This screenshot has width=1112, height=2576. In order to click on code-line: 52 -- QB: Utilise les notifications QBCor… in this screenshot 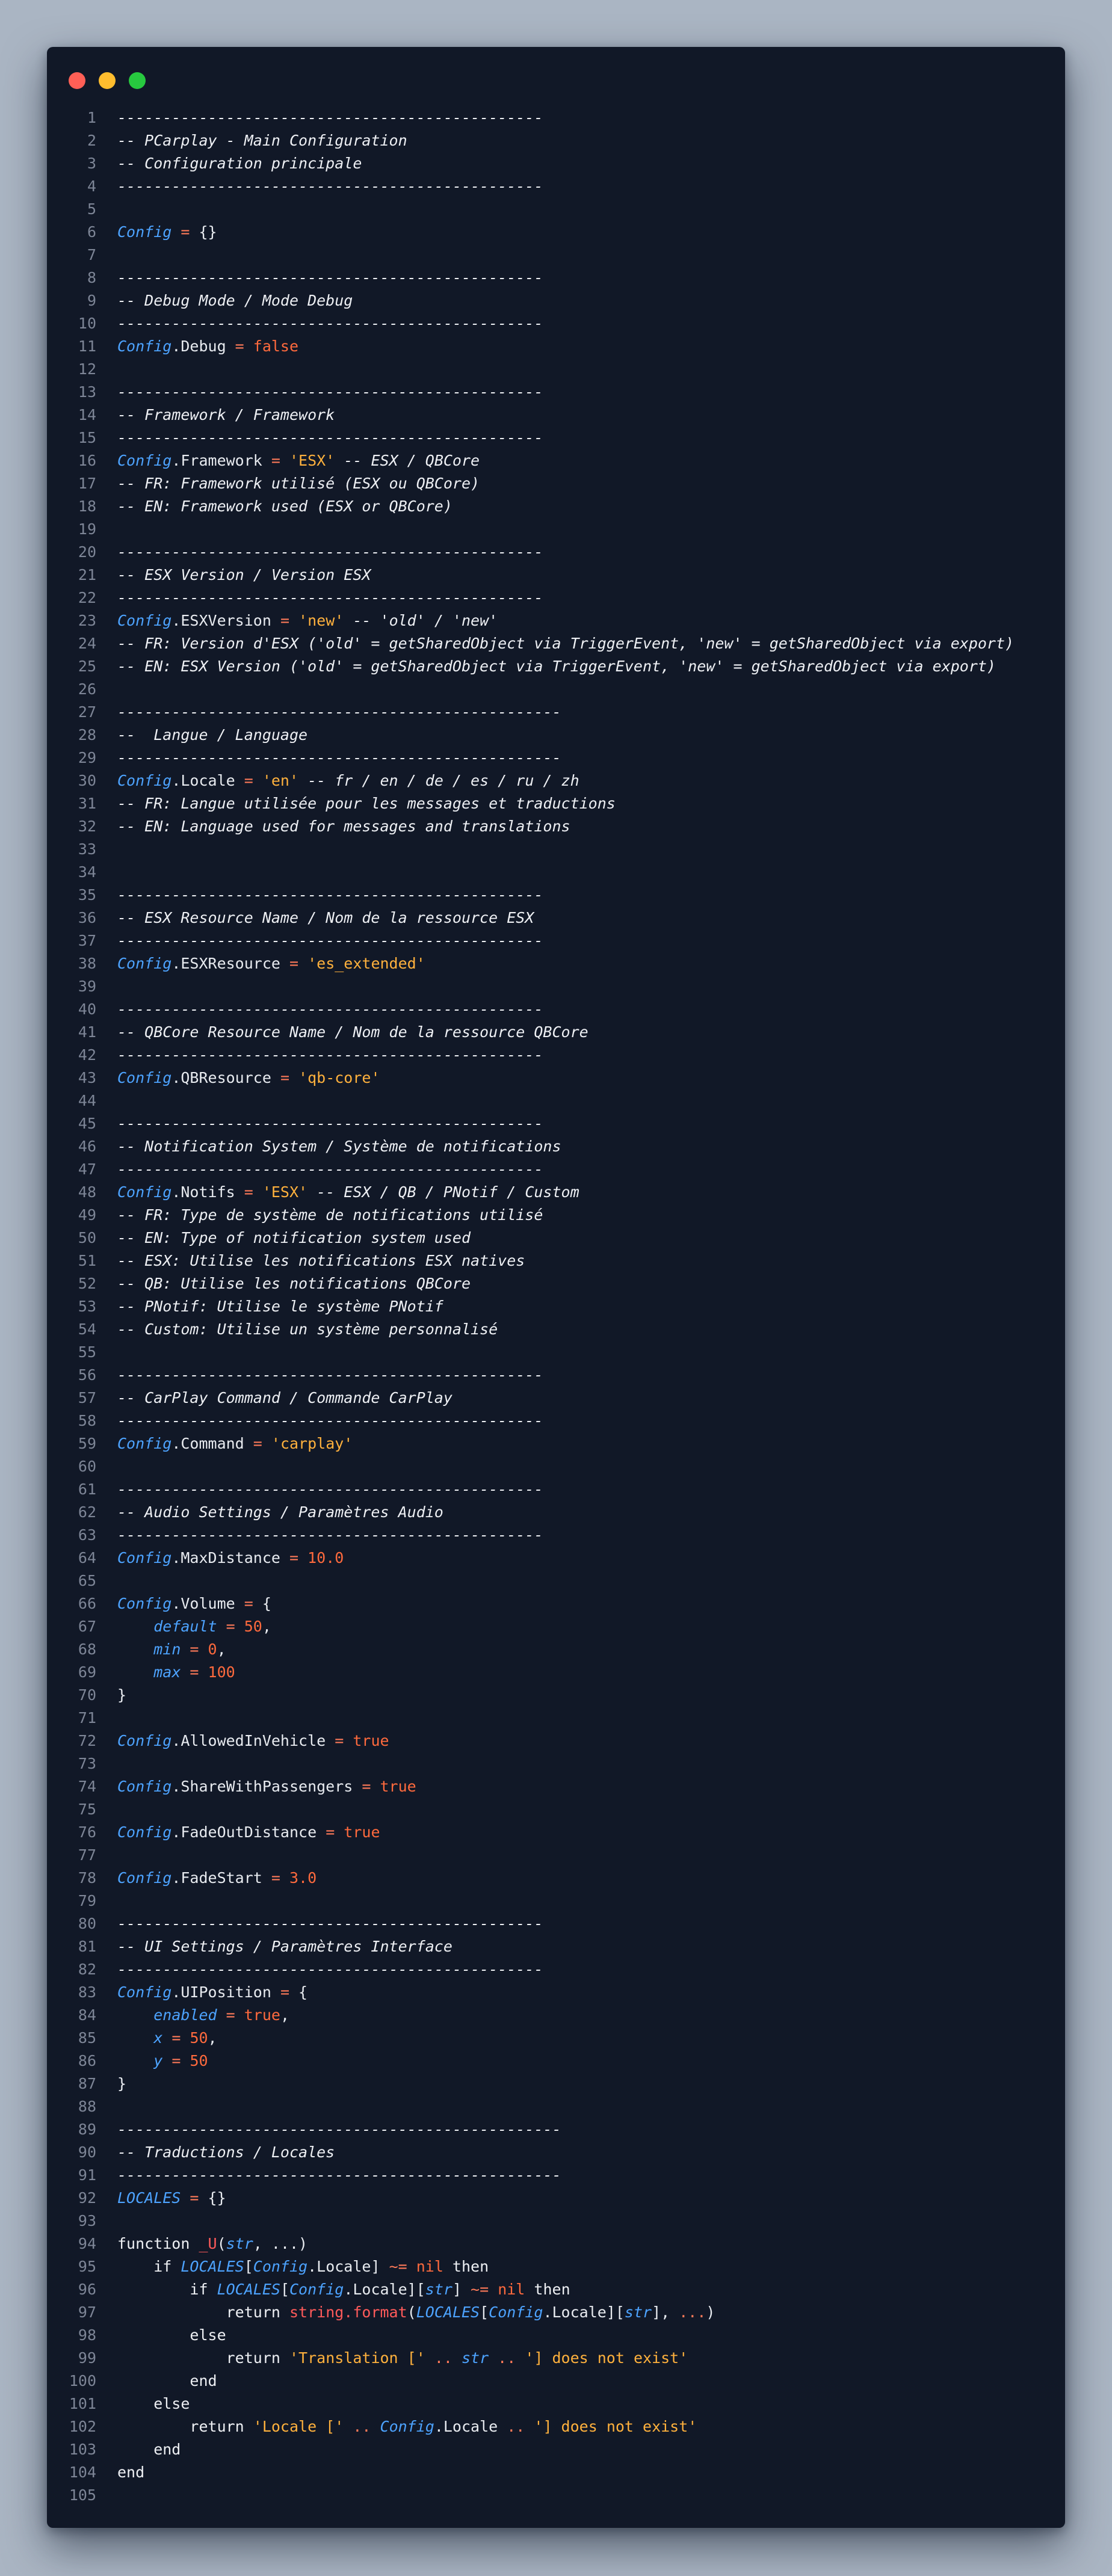, I will do `click(556, 1283)`.